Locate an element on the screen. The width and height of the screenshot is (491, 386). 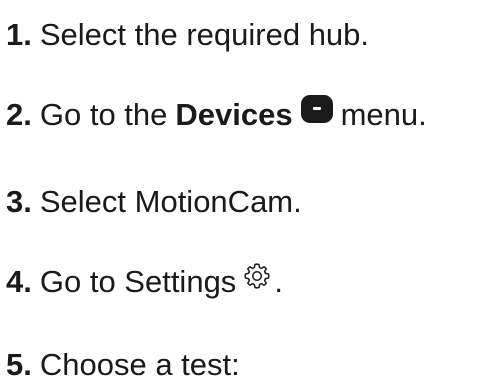
step-3: 3. Select MotionCam. is located at coordinates (154, 202).